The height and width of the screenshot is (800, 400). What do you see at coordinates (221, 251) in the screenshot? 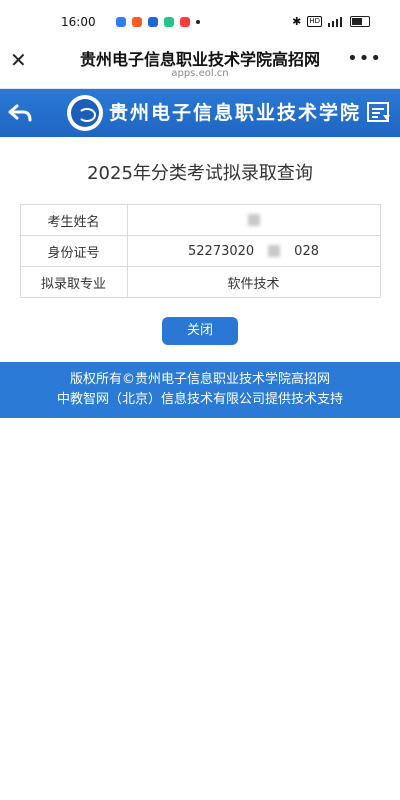
I see `id-number-prefix: 52273020` at bounding box center [221, 251].